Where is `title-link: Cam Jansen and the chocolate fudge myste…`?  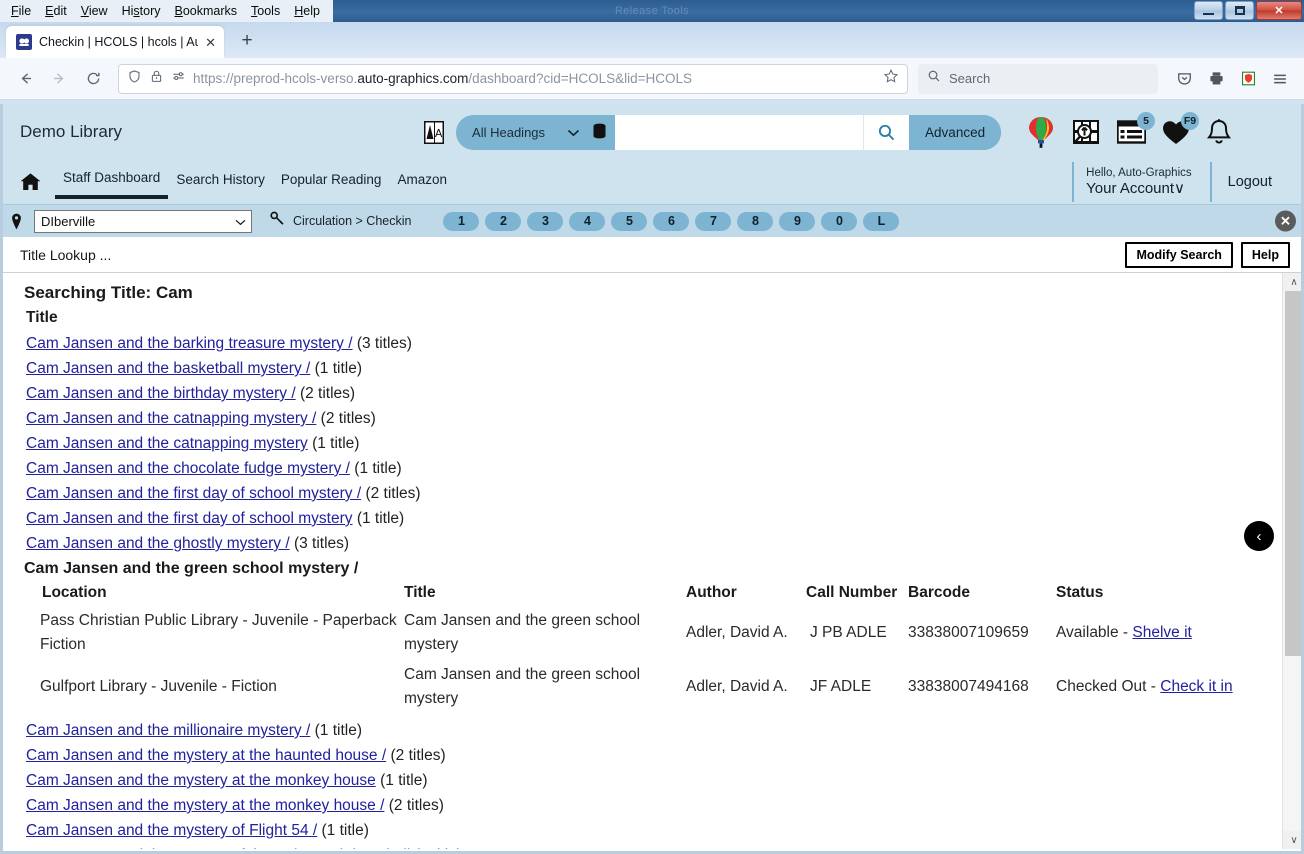 title-link: Cam Jansen and the chocolate fudge myste… is located at coordinates (188, 468).